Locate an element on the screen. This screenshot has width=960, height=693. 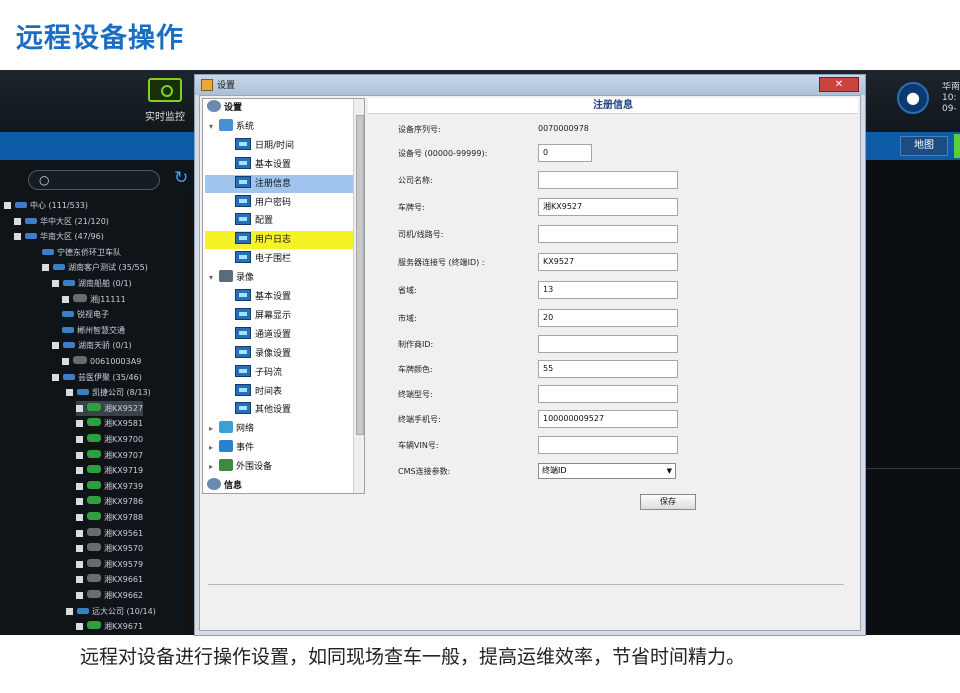
nav-leaf-item: 日期/时间 is located at coordinates (279, 146).